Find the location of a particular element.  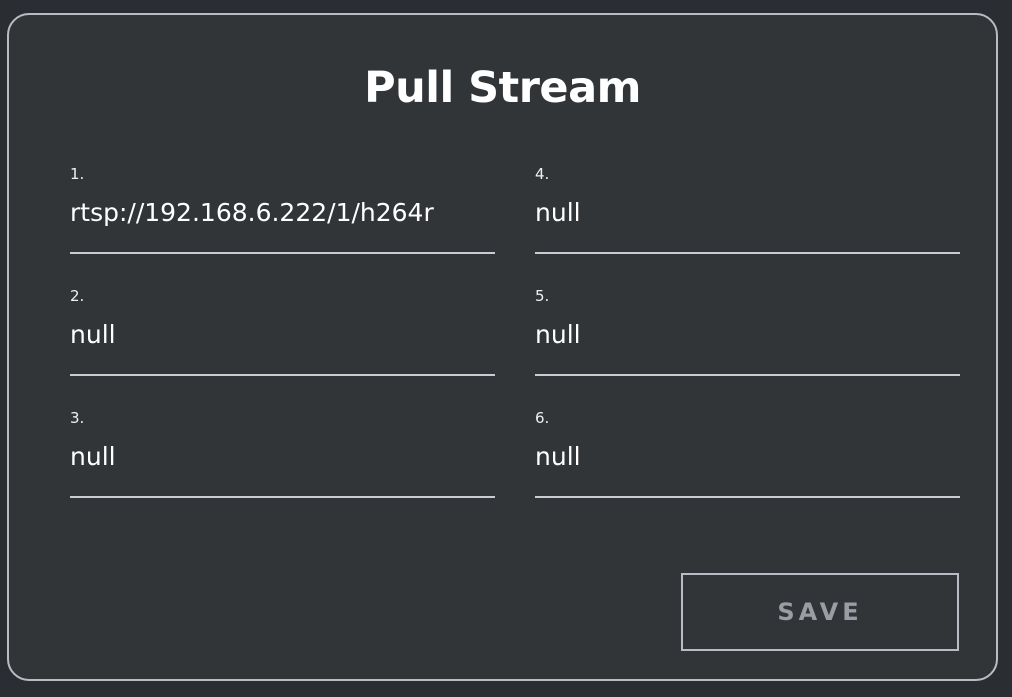

stream-field-2: 2. null is located at coordinates (282, 343).